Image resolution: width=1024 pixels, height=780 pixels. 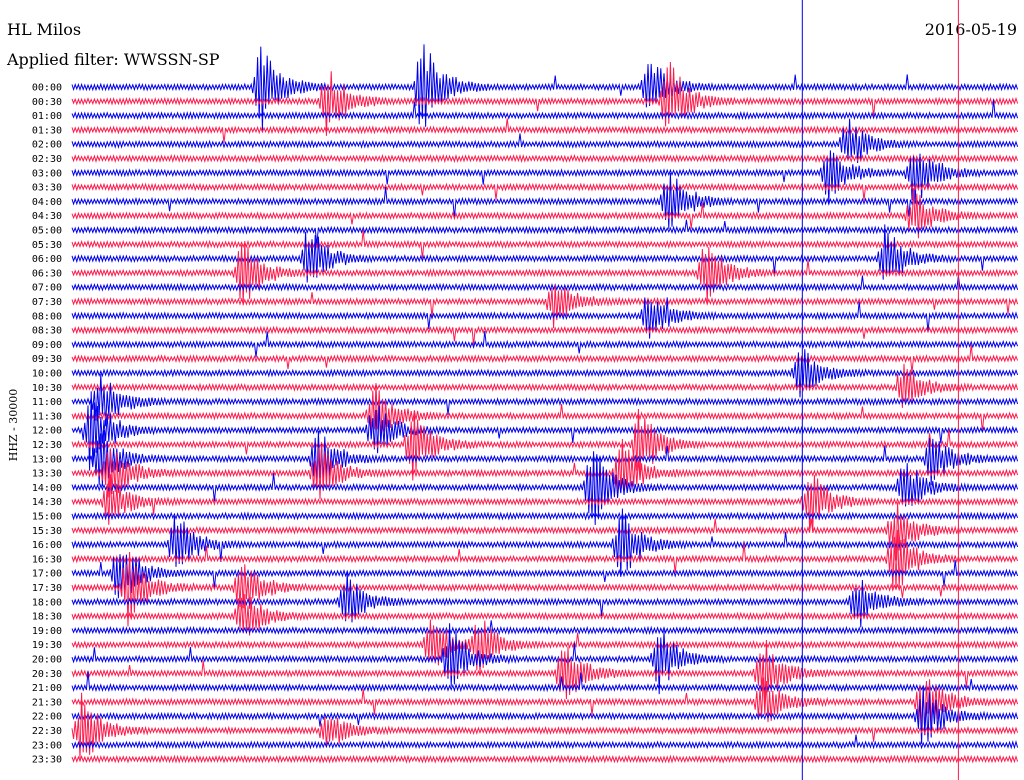 What do you see at coordinates (47, 760) in the screenshot?
I see `row-tick-label: 23:30` at bounding box center [47, 760].